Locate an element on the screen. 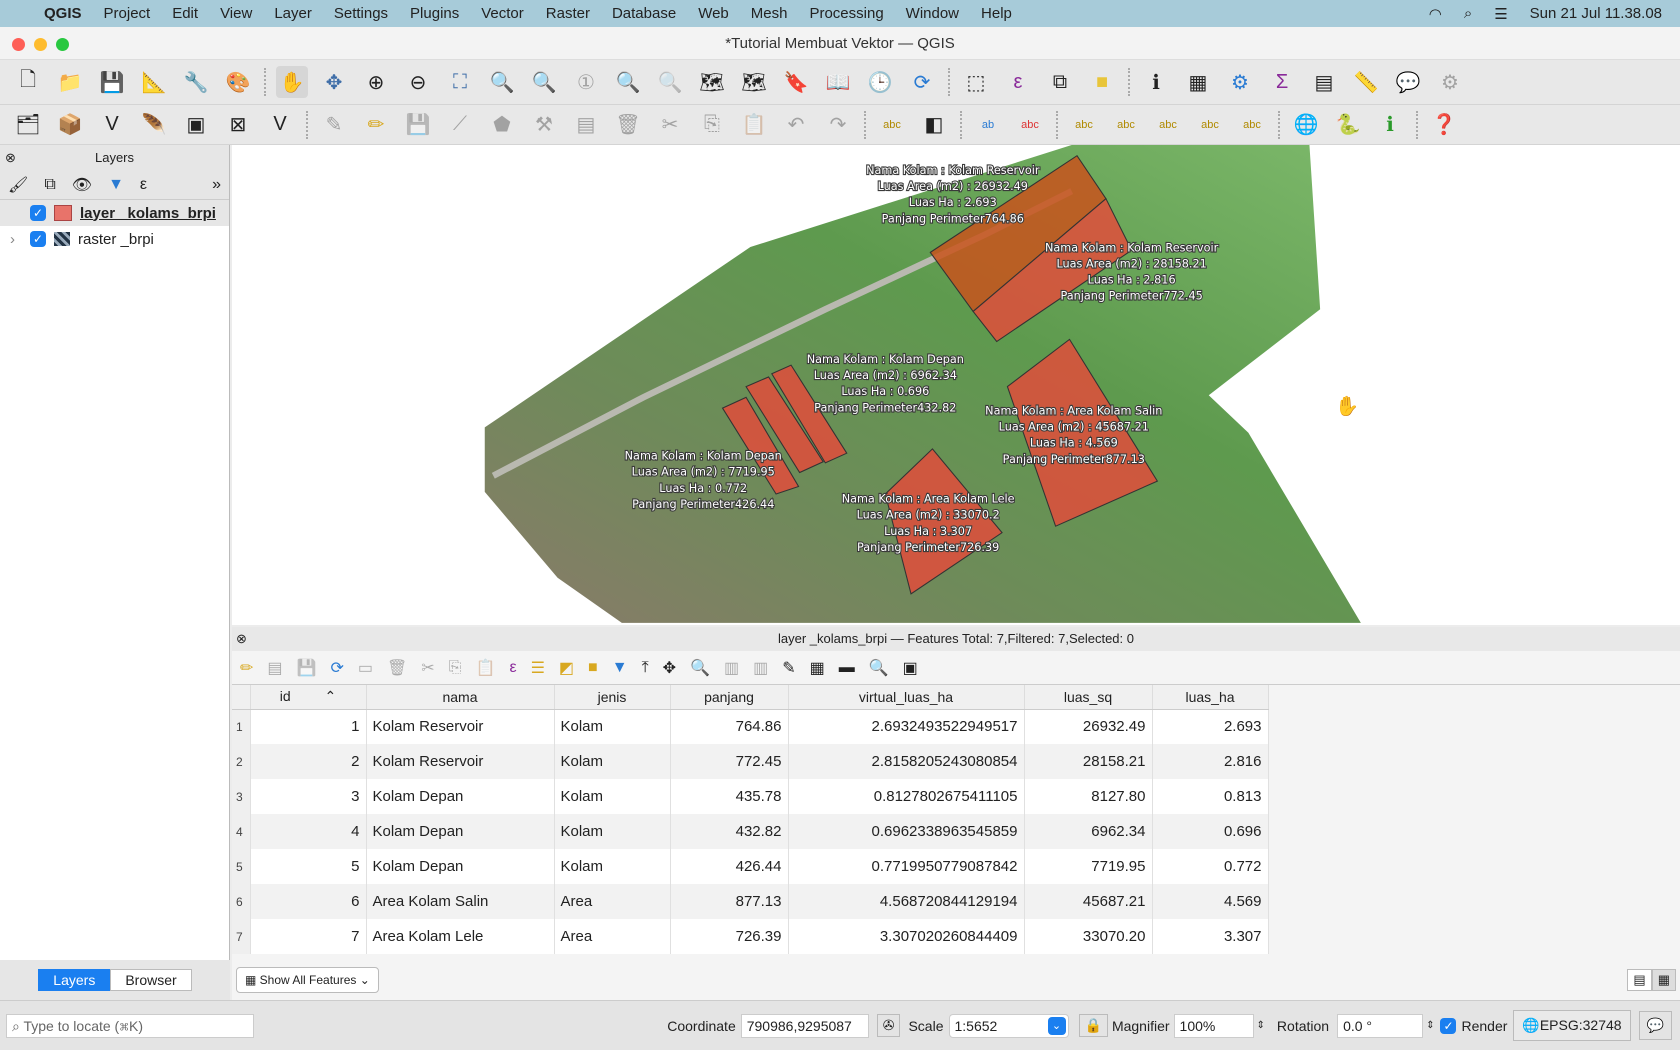  paste-features-icon: 📋 is located at coordinates (754, 125).